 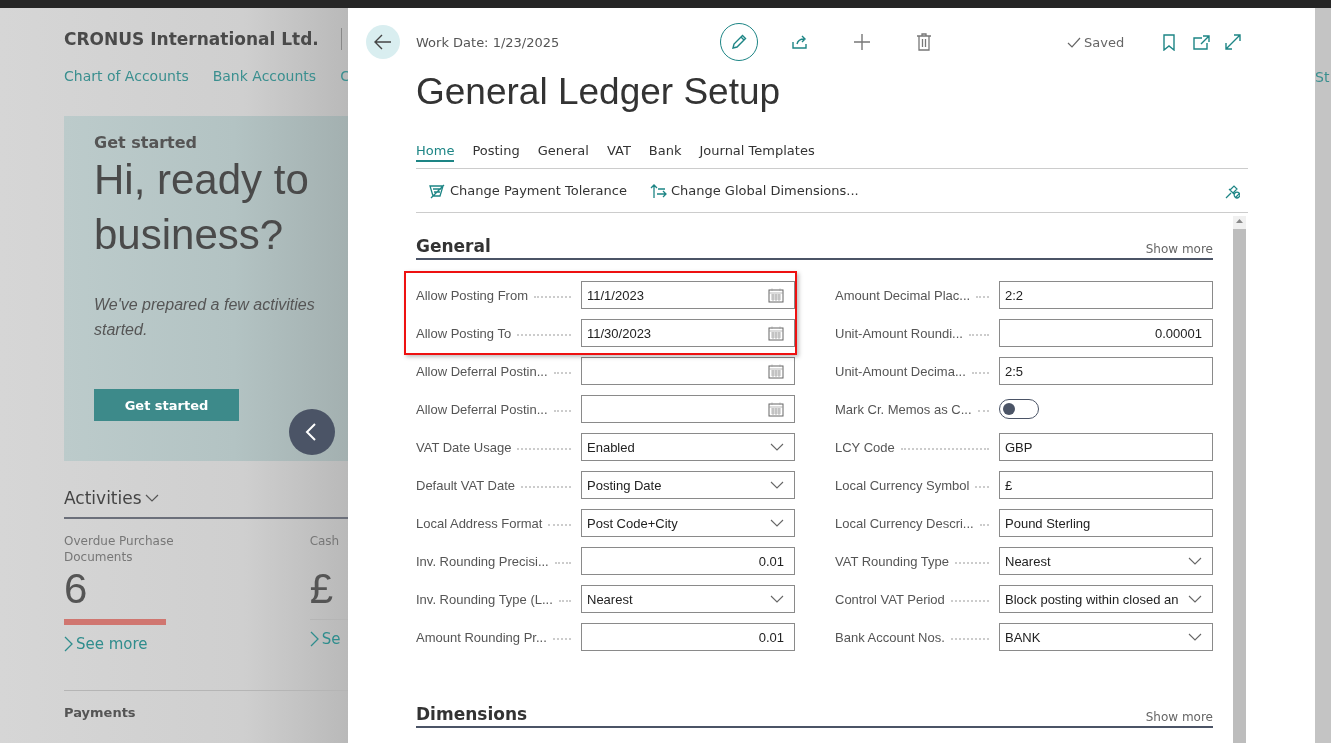 I want to click on tab: Bank, so click(x=665, y=150).